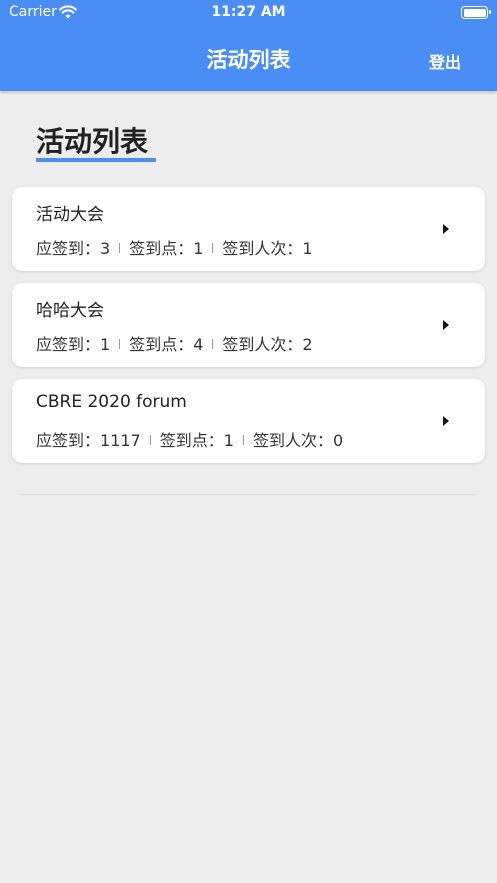  I want to click on navigation-bar: Carrier 11:27 AM 活动列表 登出, so click(248, 45).